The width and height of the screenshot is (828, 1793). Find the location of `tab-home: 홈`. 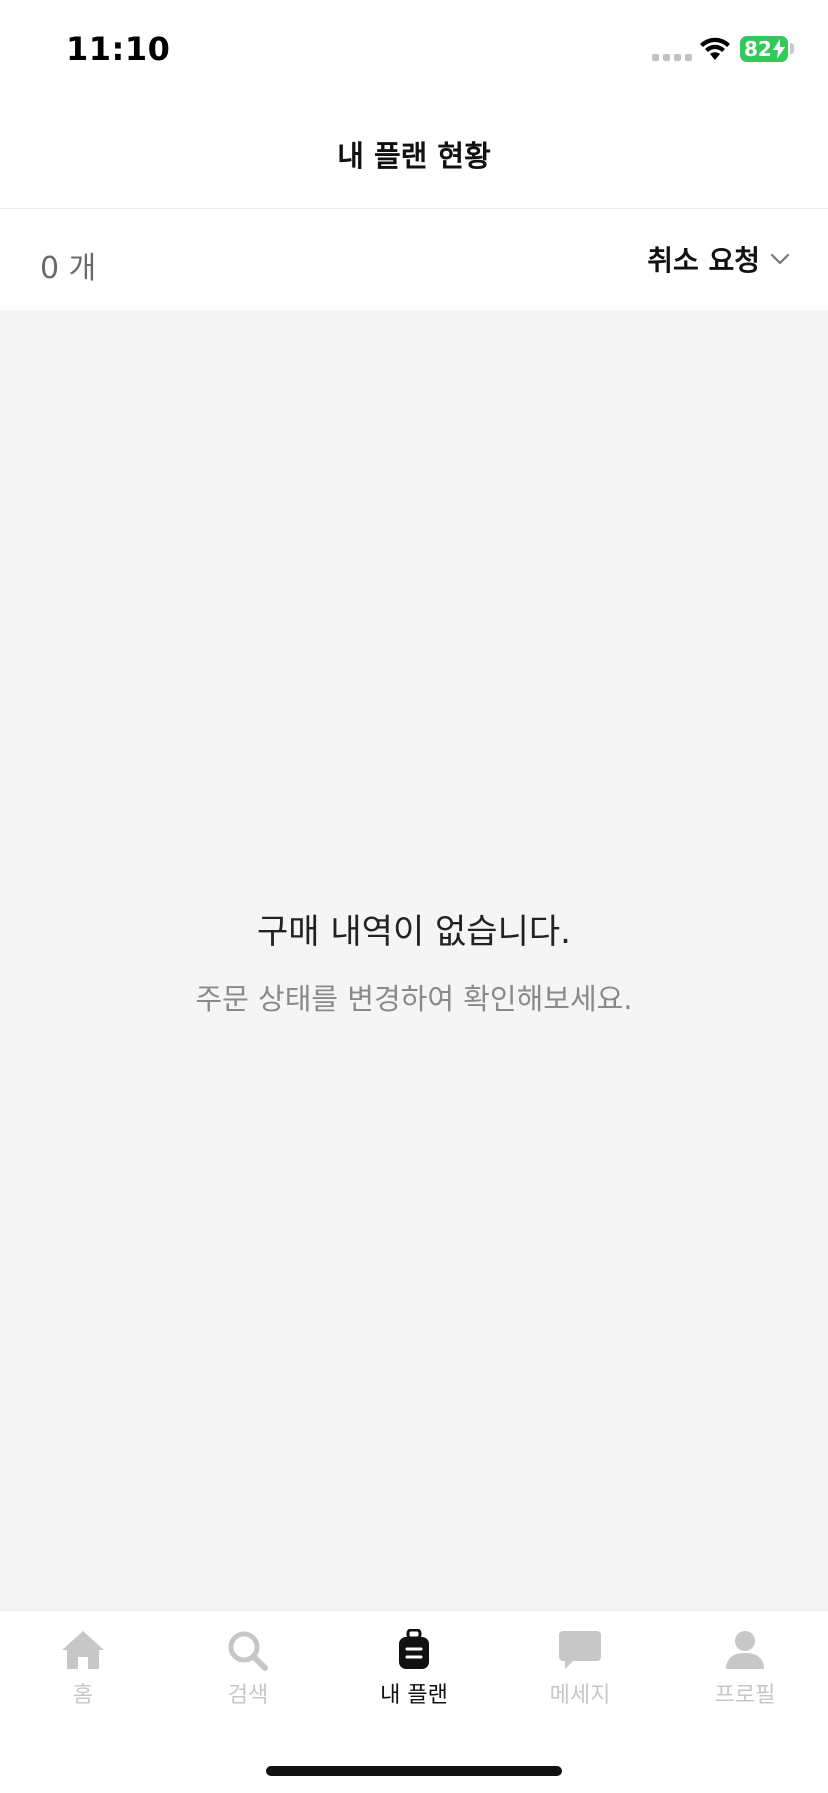

tab-home: 홈 is located at coordinates (83, 1669).